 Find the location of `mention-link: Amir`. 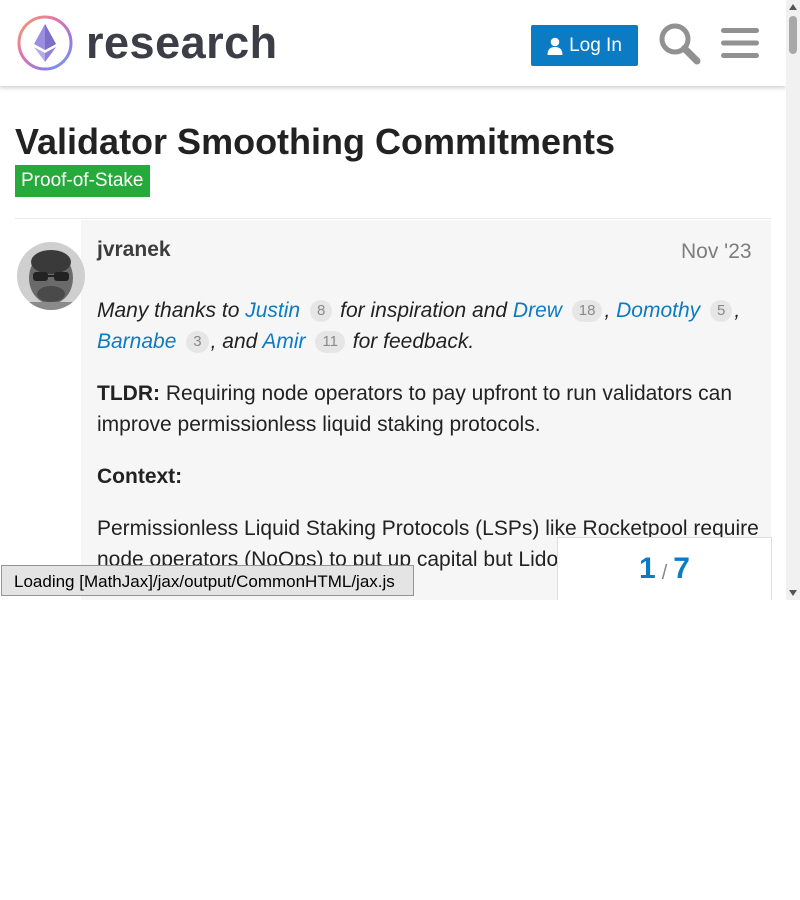

mention-link: Amir is located at coordinates (283, 341).